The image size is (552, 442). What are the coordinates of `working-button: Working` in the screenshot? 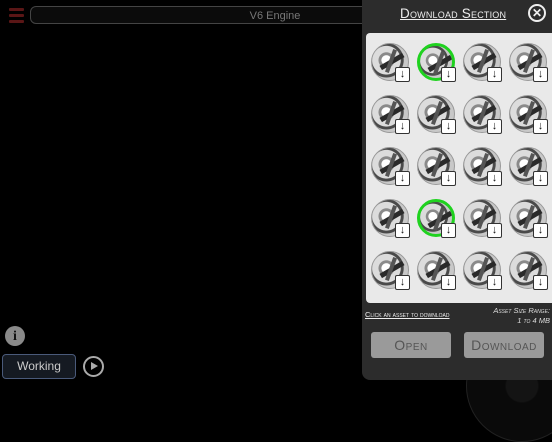 It's located at (39, 366).